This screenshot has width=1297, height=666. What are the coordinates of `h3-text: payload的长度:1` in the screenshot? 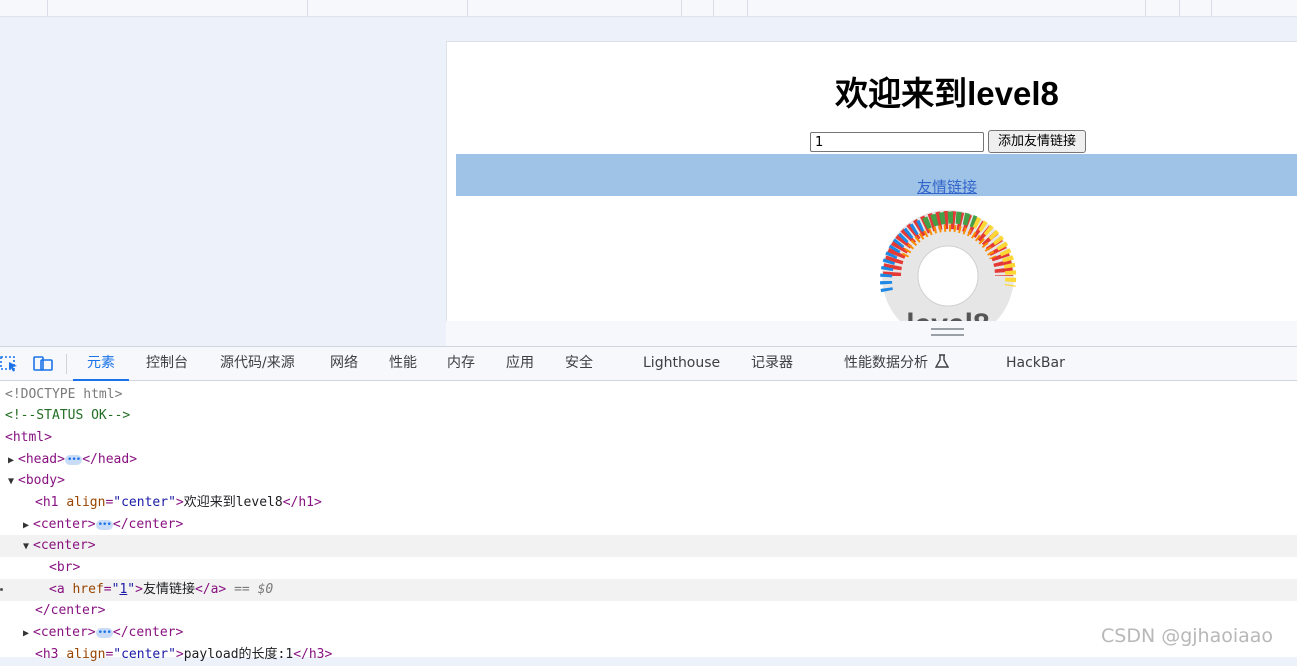 It's located at (238, 654).